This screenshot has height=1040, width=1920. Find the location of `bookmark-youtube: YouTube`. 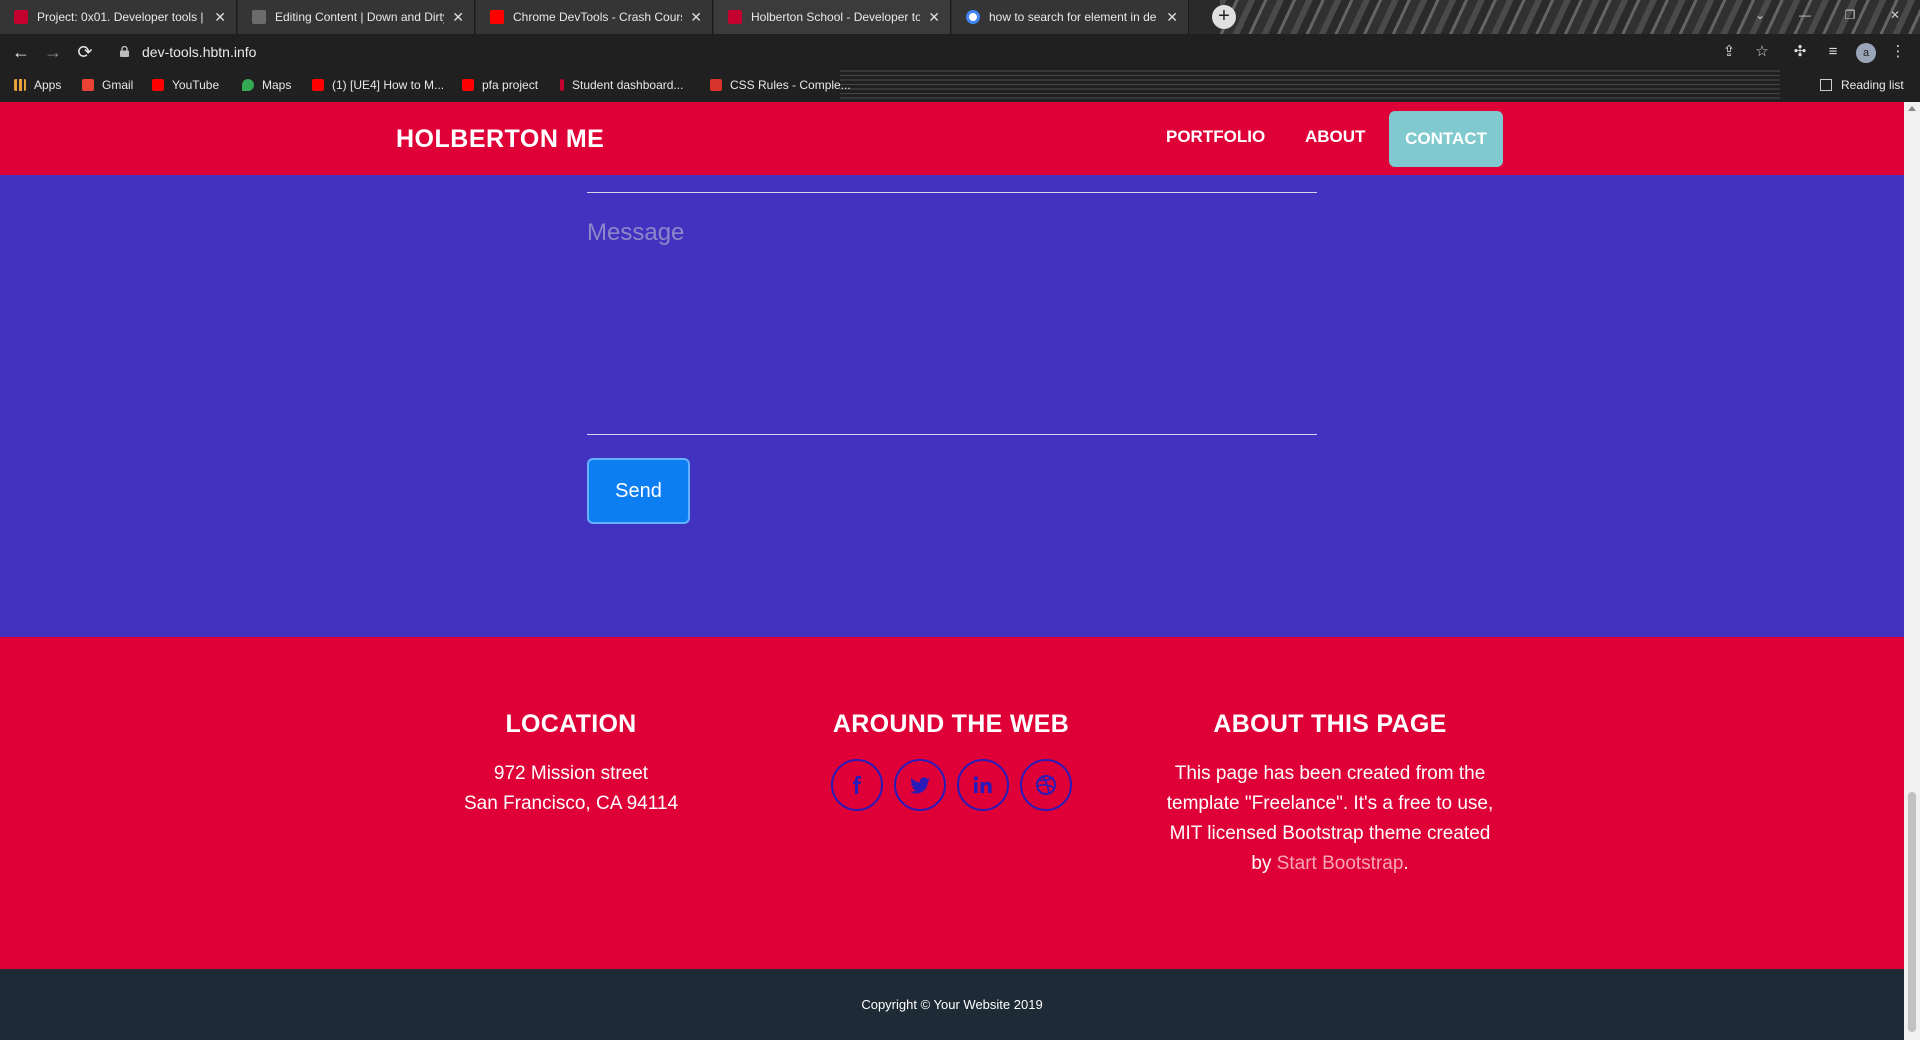

bookmark-youtube: YouTube is located at coordinates (185, 85).